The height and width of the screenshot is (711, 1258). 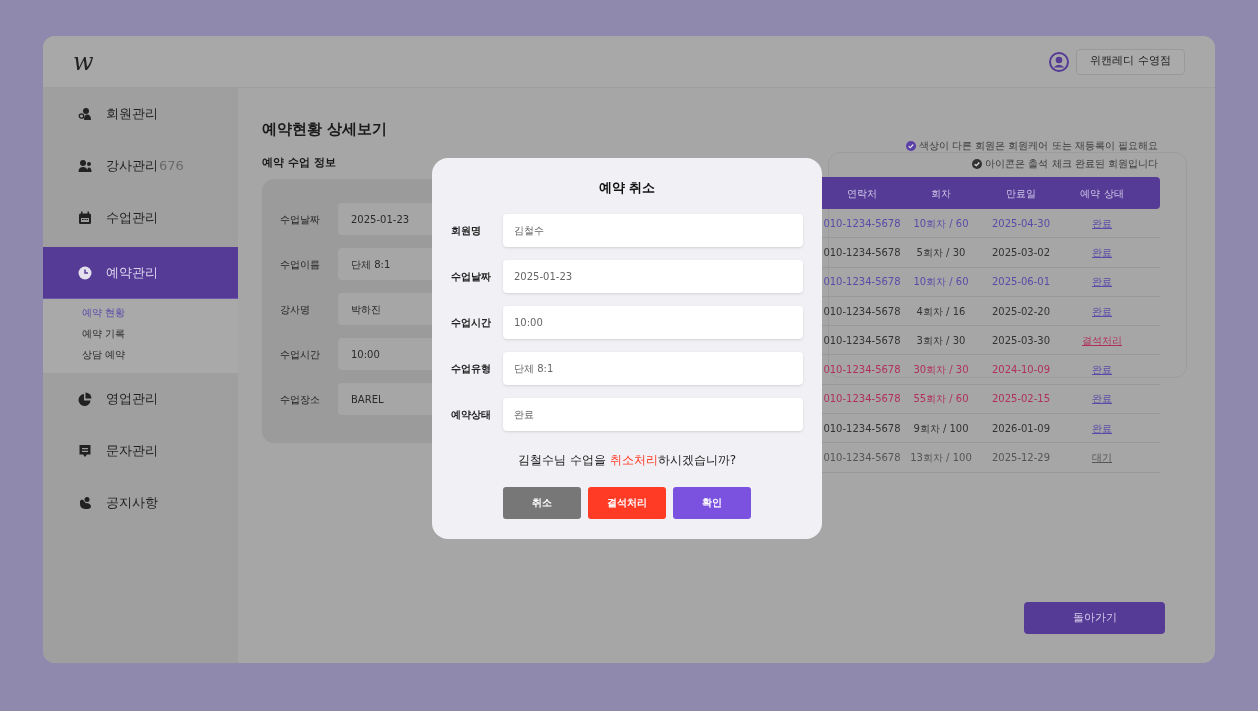 I want to click on sidebar-label: 예약관리, so click(x=132, y=272).